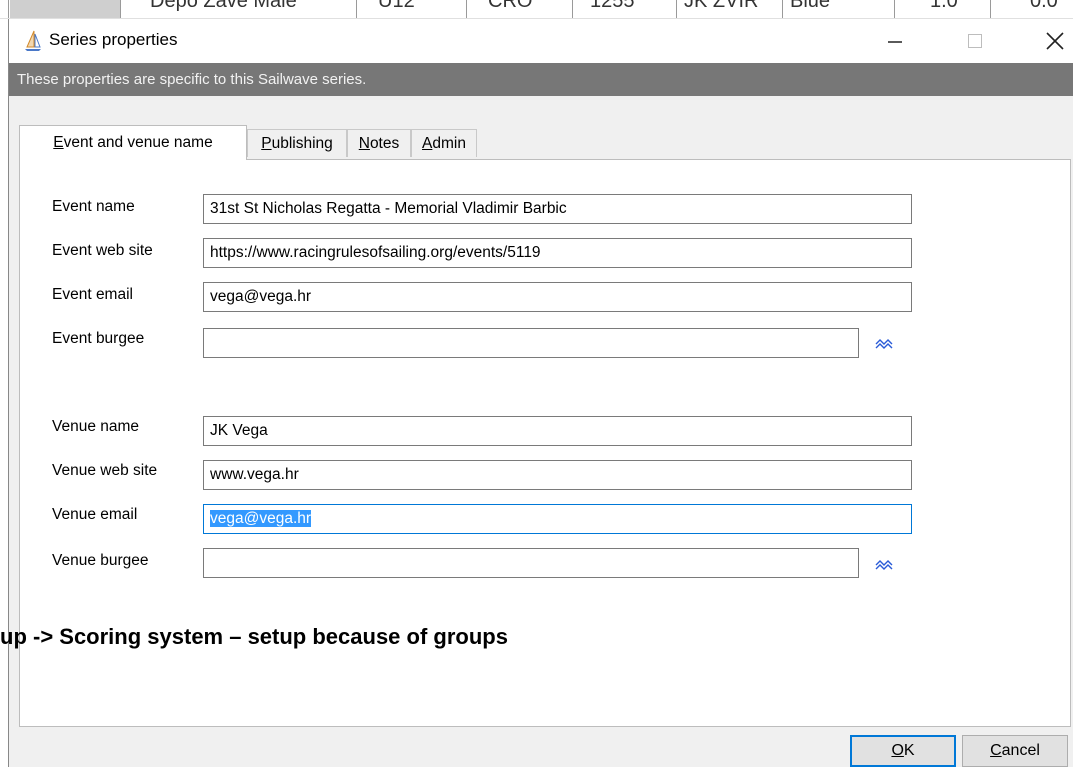 The height and width of the screenshot is (767, 1073). What do you see at coordinates (261, 518) in the screenshot?
I see `selected-text: vega@vega.hr` at bounding box center [261, 518].